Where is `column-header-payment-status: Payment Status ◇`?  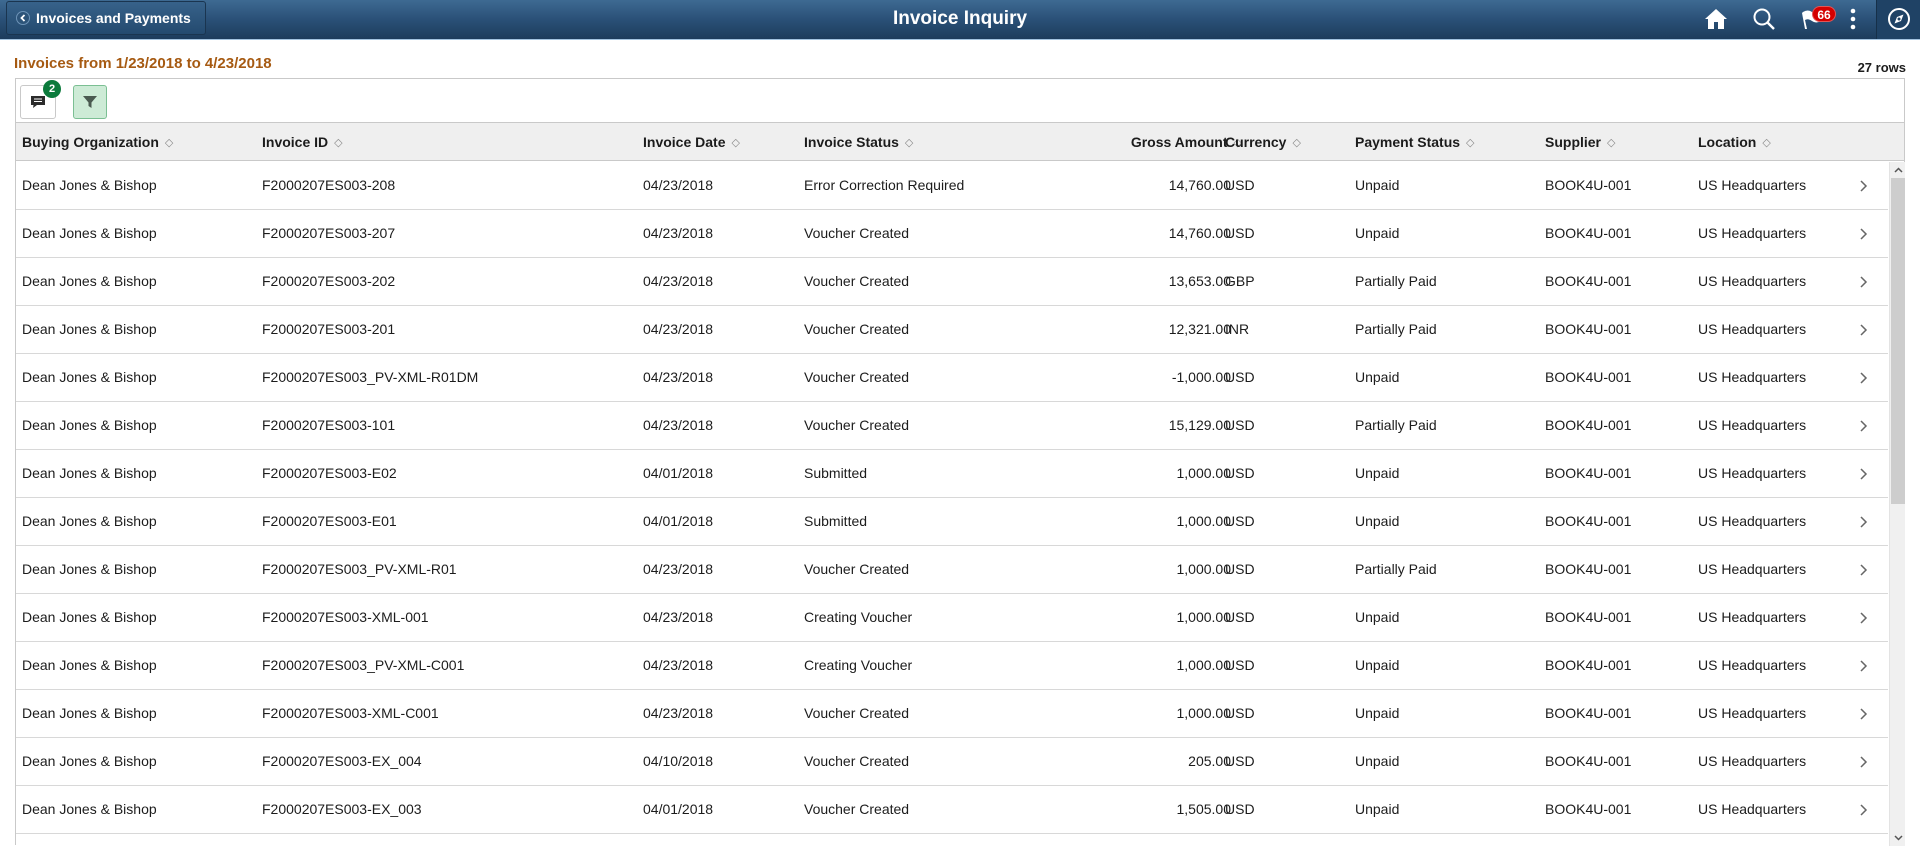 column-header-payment-status: Payment Status ◇ is located at coordinates (1415, 142).